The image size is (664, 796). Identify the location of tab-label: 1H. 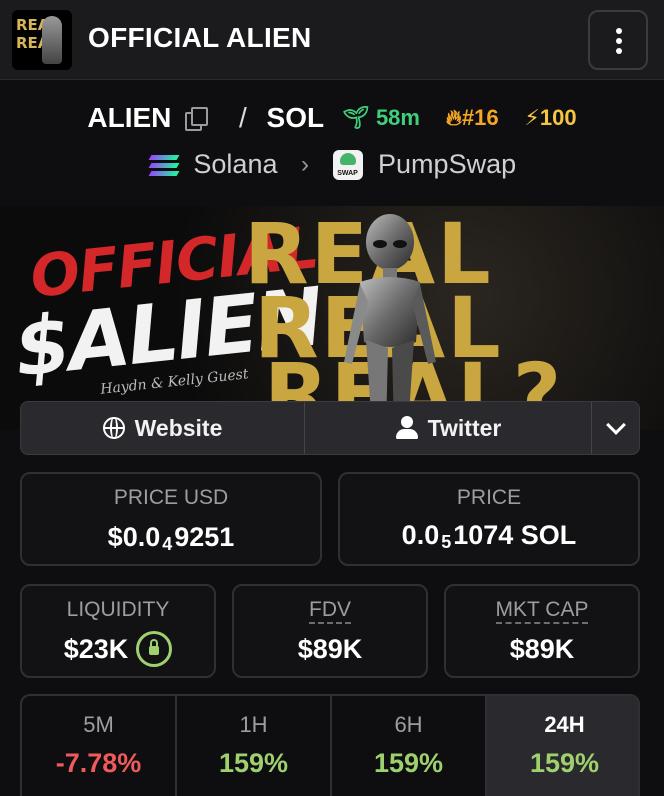
(253, 724).